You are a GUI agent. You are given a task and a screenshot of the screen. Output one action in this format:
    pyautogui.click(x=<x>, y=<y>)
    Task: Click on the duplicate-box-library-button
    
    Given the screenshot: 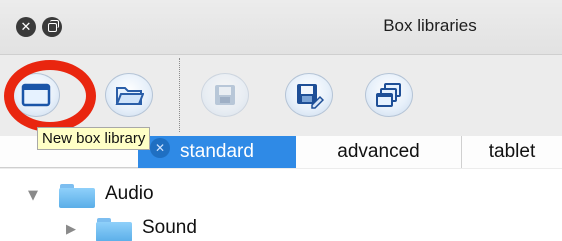 What is the action you would take?
    pyautogui.click(x=389, y=95)
    